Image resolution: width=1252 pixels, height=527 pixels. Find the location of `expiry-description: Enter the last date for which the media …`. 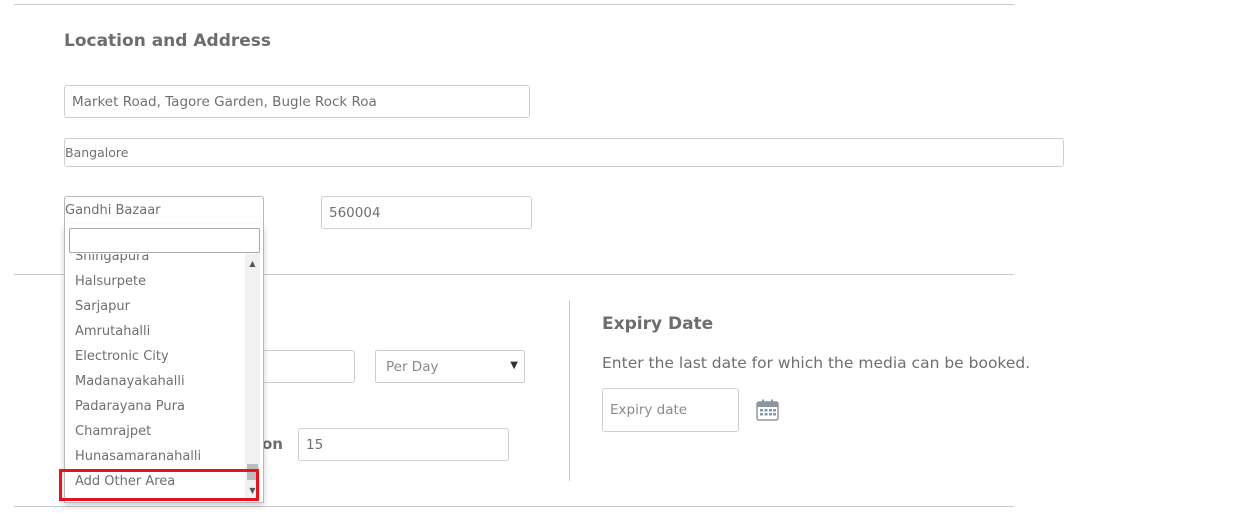

expiry-description: Enter the last date for which the media … is located at coordinates (816, 363).